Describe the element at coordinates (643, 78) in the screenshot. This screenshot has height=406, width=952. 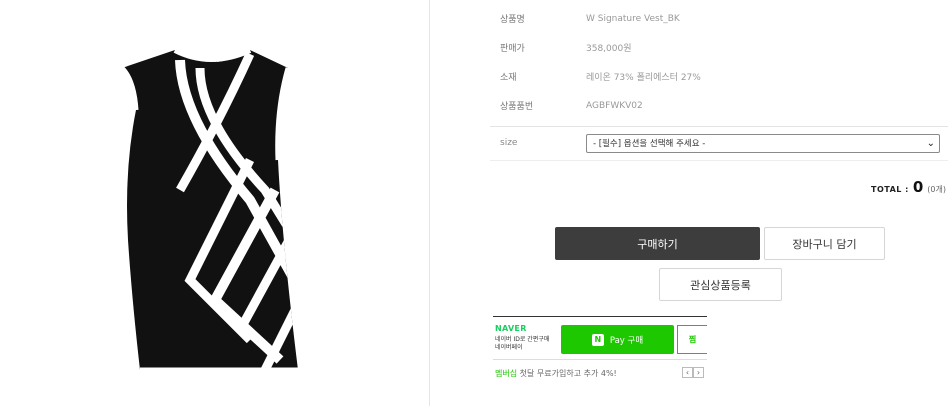
I see `product-material: 레이온 73% 폴리에스터 27%` at that location.